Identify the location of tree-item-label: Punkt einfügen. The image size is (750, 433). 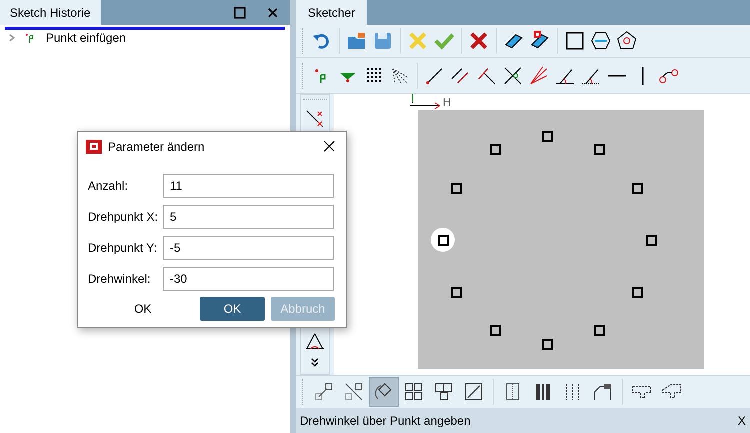
(86, 38).